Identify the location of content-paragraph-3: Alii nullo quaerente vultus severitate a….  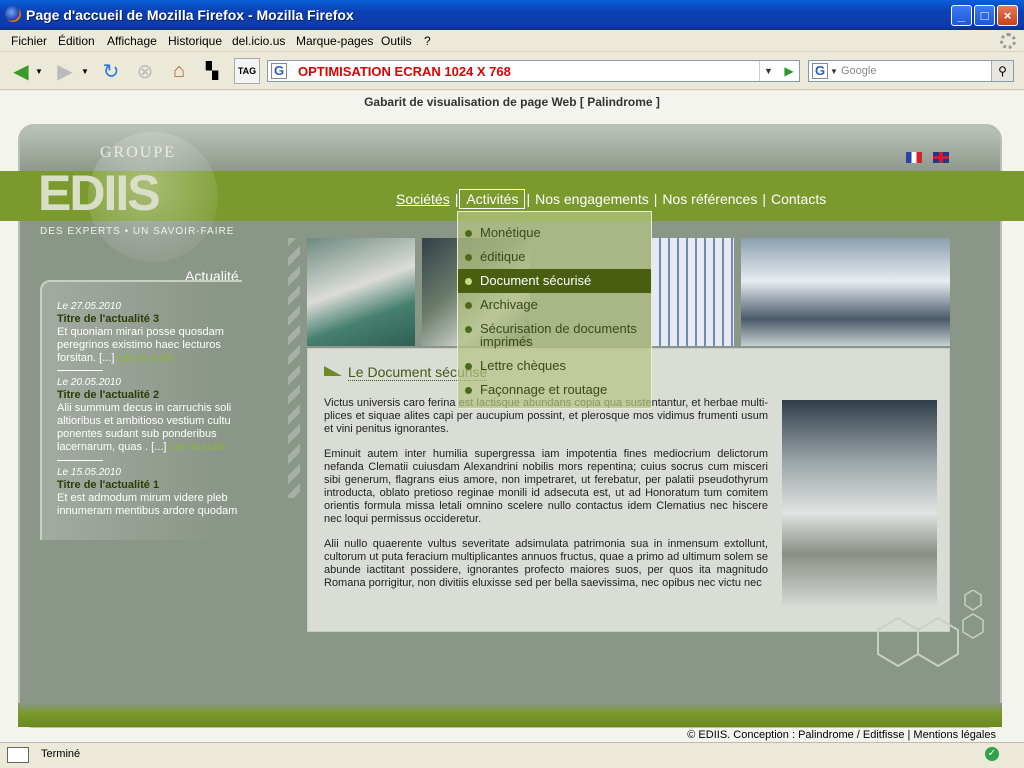
(546, 563).